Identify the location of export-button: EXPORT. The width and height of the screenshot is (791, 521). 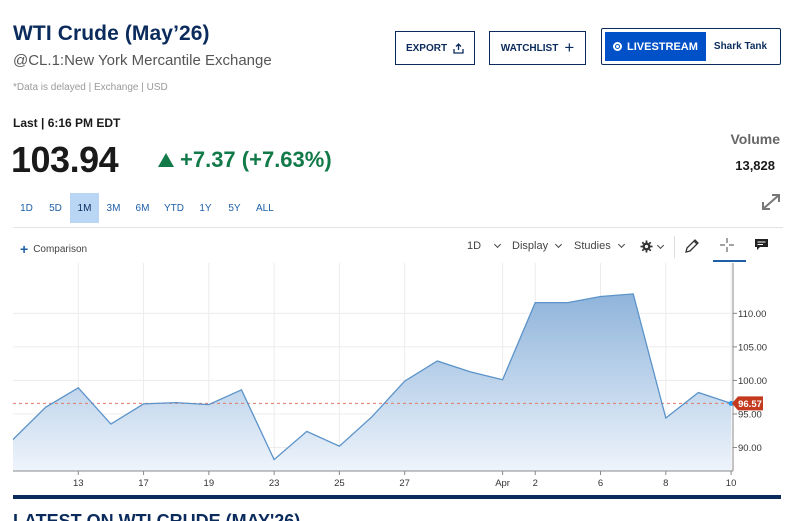
(435, 48).